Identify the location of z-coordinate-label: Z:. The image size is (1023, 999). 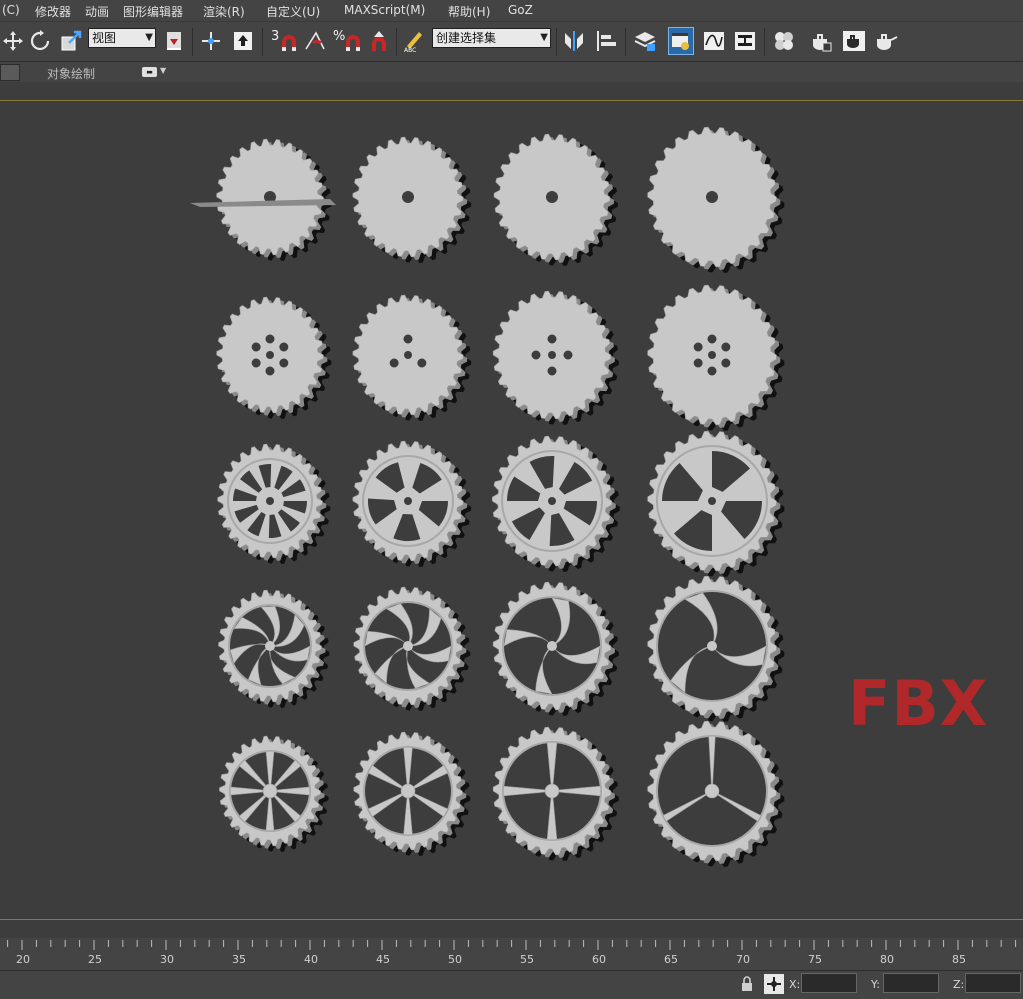
(959, 984).